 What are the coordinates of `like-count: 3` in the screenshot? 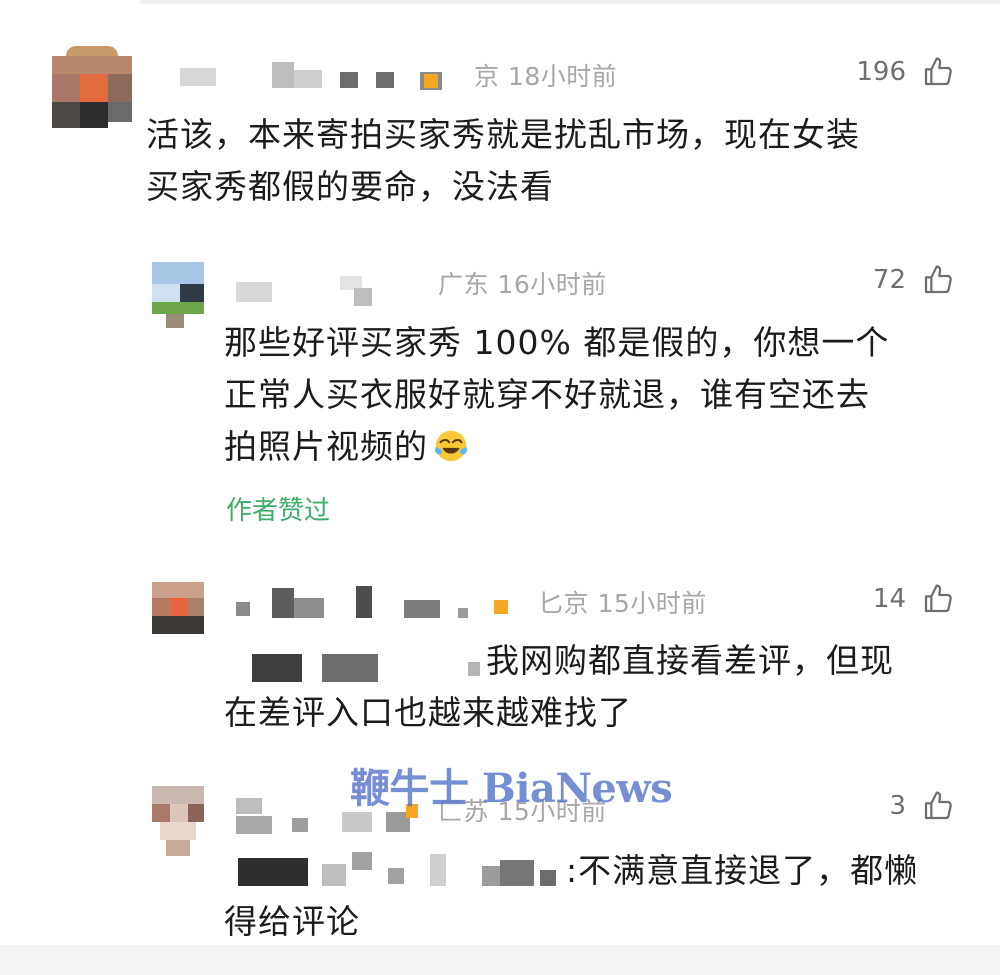 It's located at (897, 806).